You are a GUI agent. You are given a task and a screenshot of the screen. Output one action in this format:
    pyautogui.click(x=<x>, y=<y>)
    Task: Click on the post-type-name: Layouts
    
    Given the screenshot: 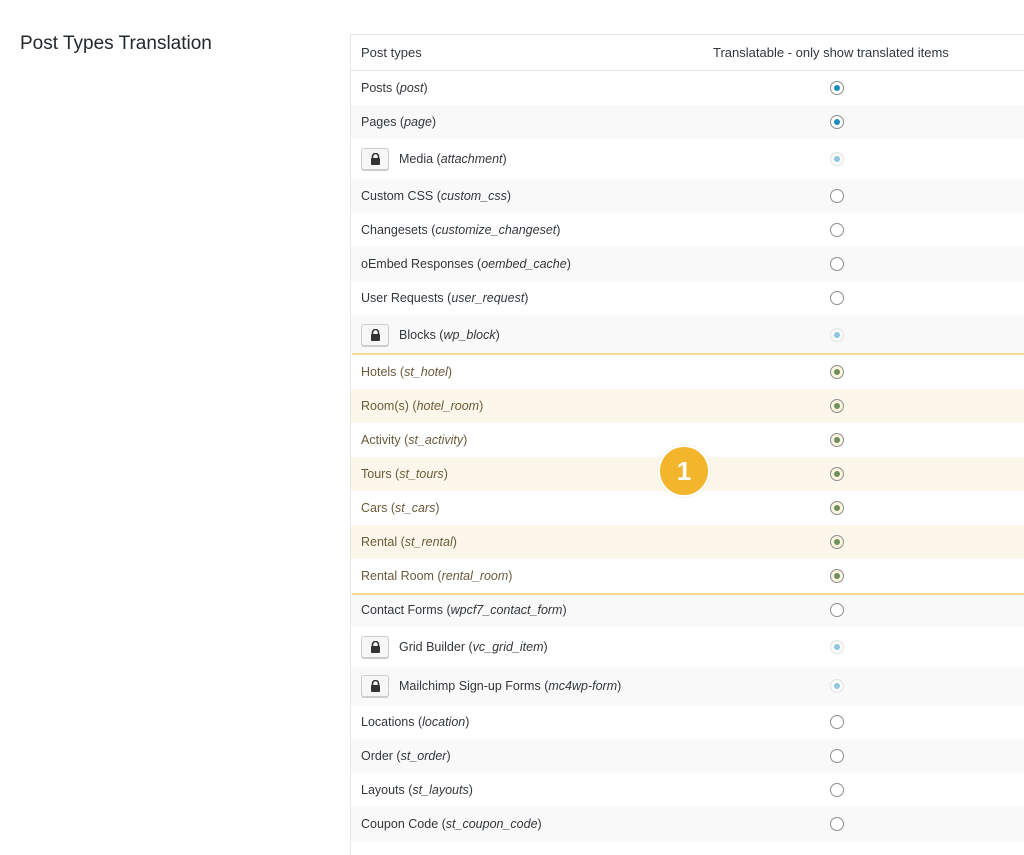 What is the action you would take?
    pyautogui.click(x=383, y=790)
    